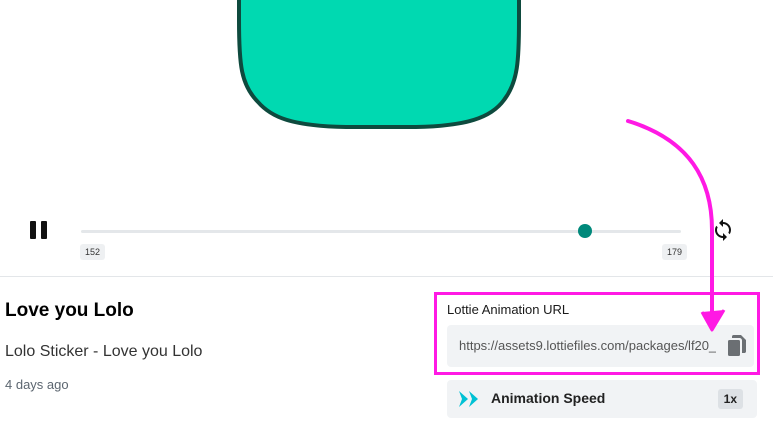 The width and height of the screenshot is (773, 423). What do you see at coordinates (39, 230) in the screenshot?
I see `pause-button` at bounding box center [39, 230].